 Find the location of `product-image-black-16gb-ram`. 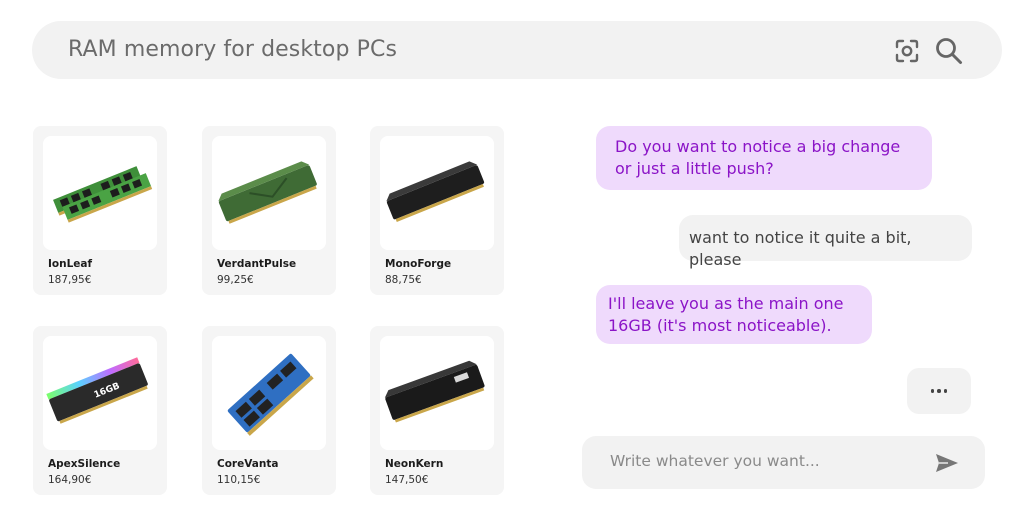

product-image-black-16gb-ram is located at coordinates (437, 393).